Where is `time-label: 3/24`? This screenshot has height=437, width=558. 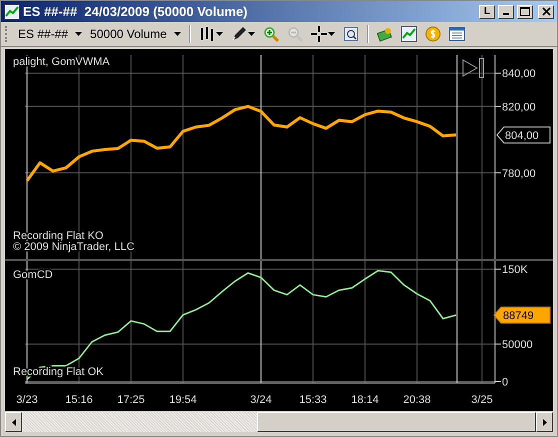
time-label: 3/24 is located at coordinates (261, 400).